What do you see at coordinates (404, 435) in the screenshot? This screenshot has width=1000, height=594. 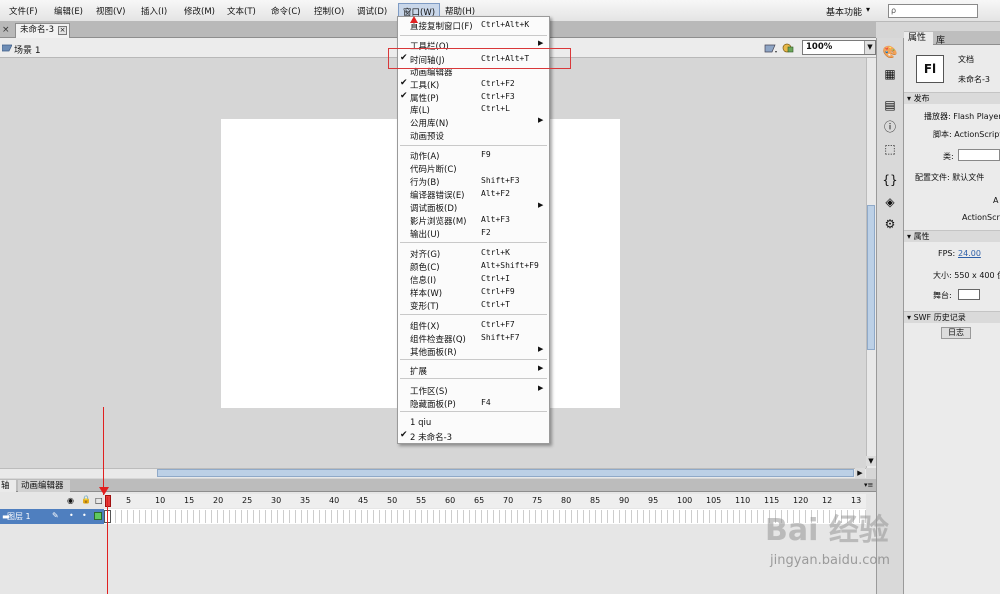 I see `checkmark-icon: ✔` at bounding box center [404, 435].